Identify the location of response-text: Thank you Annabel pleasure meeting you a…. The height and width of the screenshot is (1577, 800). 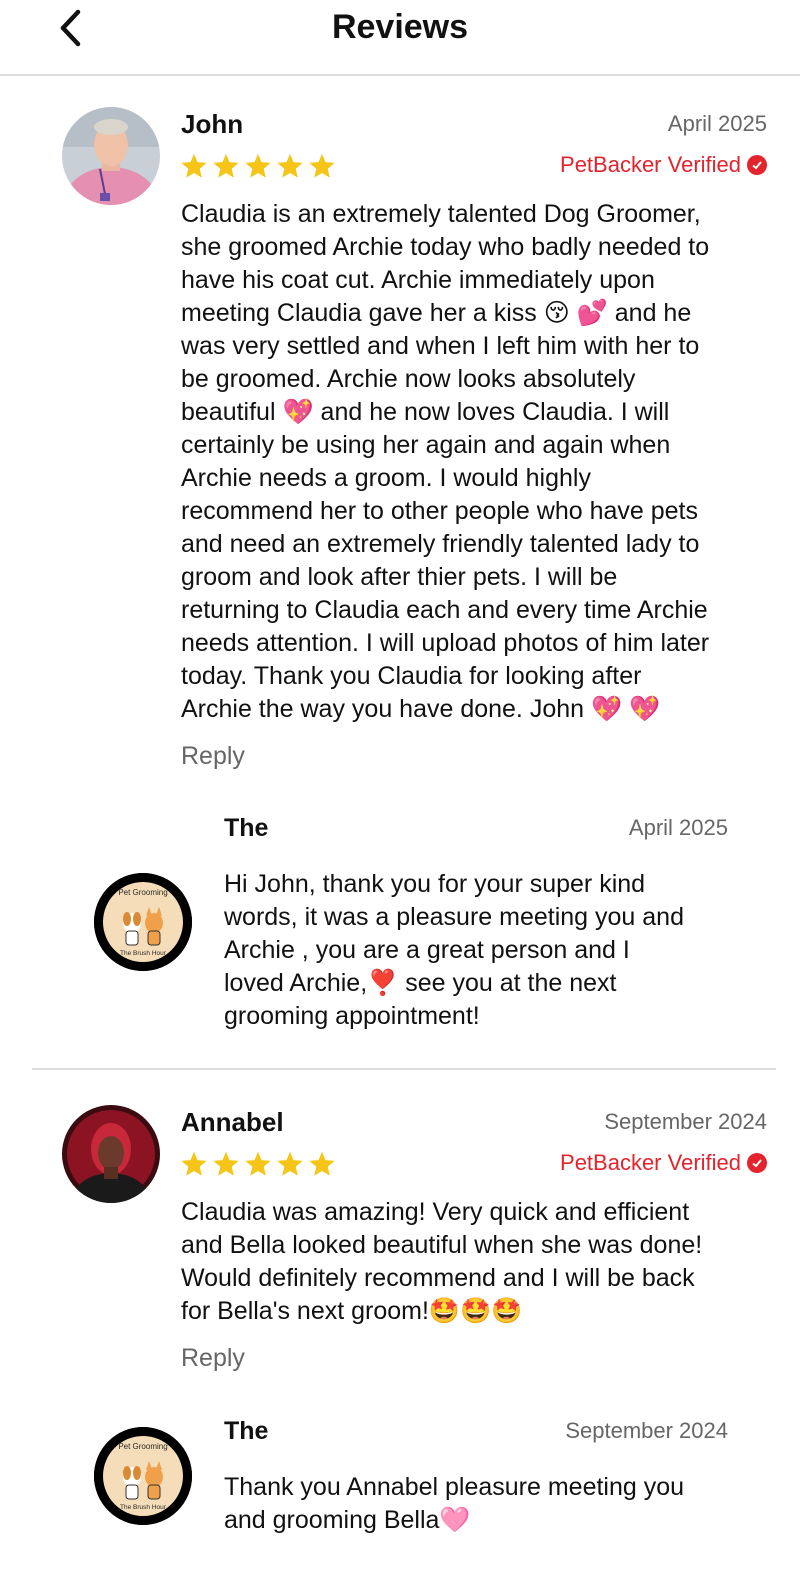
(454, 1503).